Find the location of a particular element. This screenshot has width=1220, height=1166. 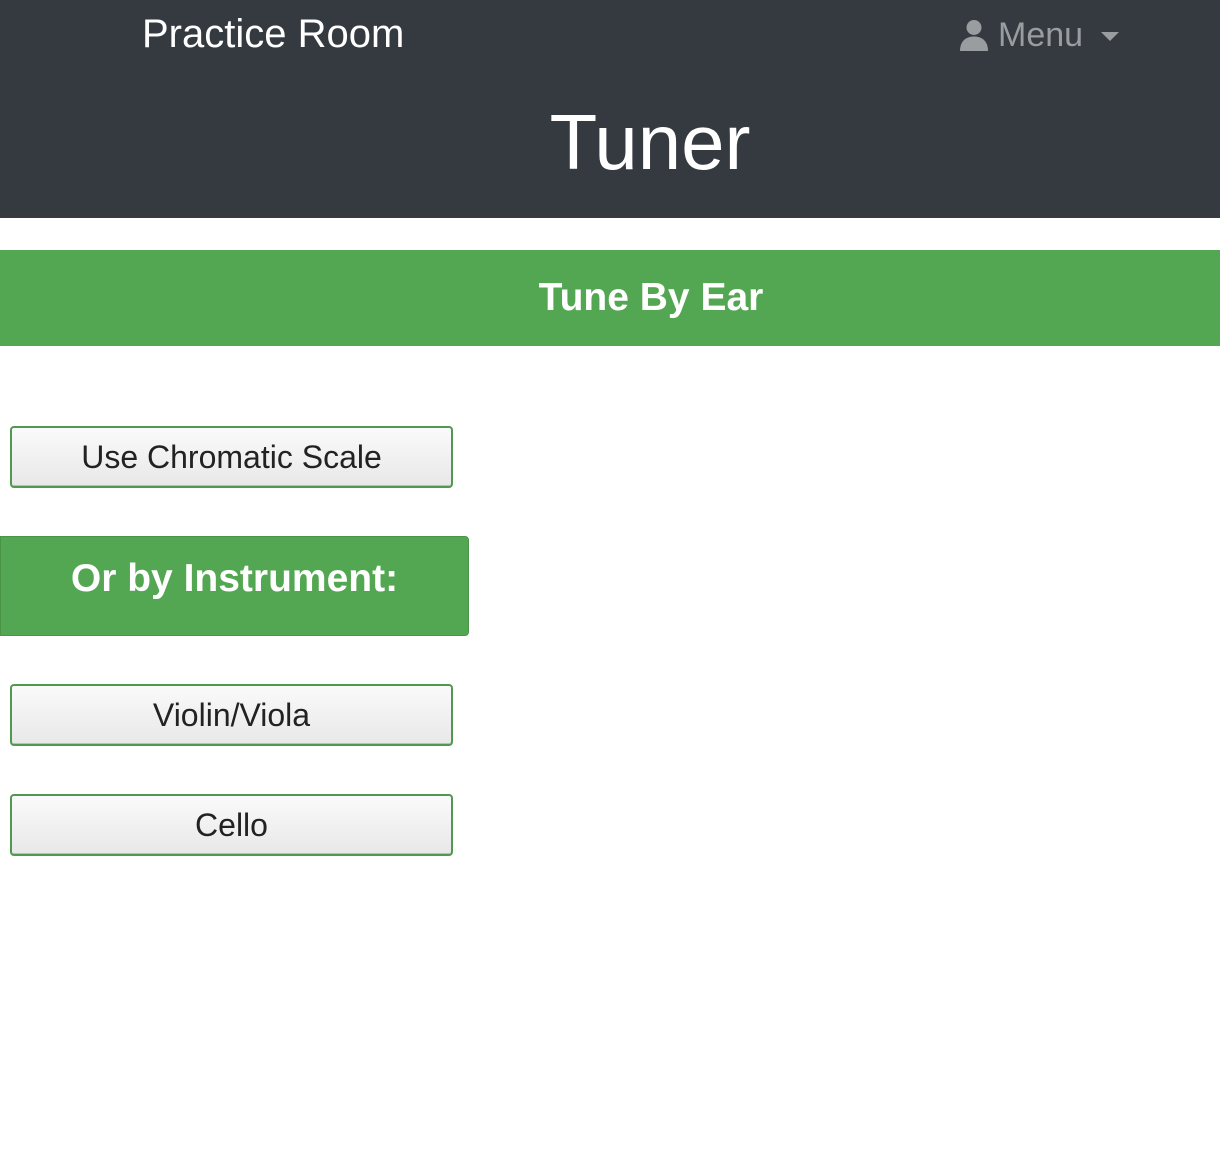

menu-label: Menu is located at coordinates (1041, 34).